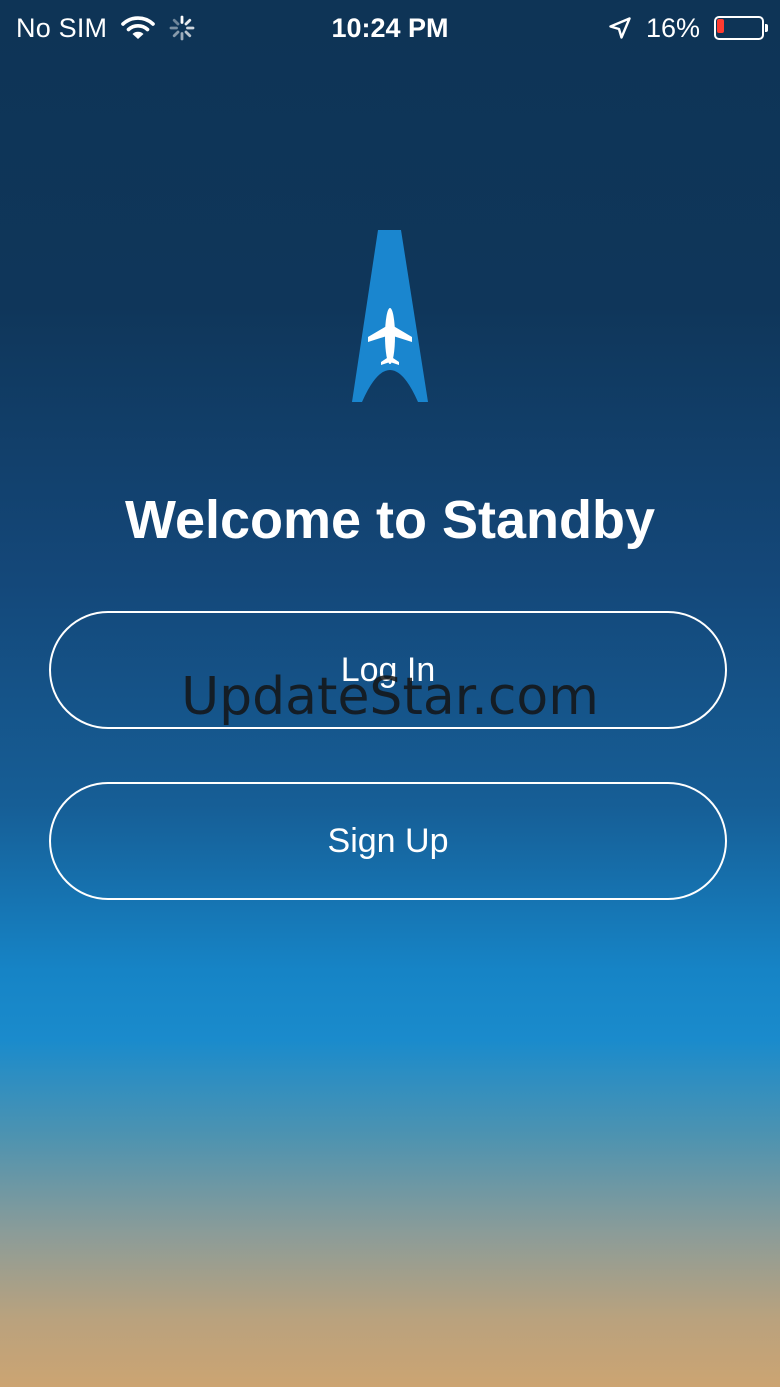 This screenshot has height=1387, width=780. I want to click on status-right: 16%, so click(688, 28).